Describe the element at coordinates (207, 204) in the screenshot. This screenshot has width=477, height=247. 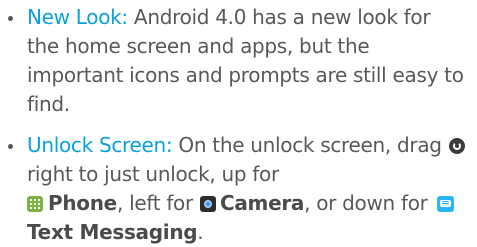
I see `camera-icon` at that location.